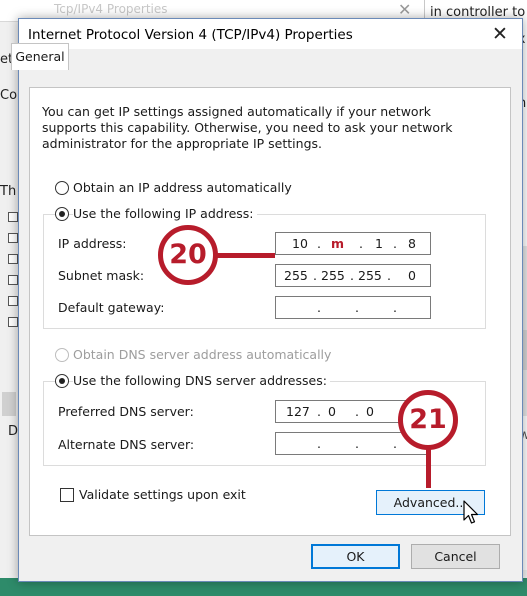  I want to click on ip-auto-label: Obtain an IP address automatically, so click(182, 187).